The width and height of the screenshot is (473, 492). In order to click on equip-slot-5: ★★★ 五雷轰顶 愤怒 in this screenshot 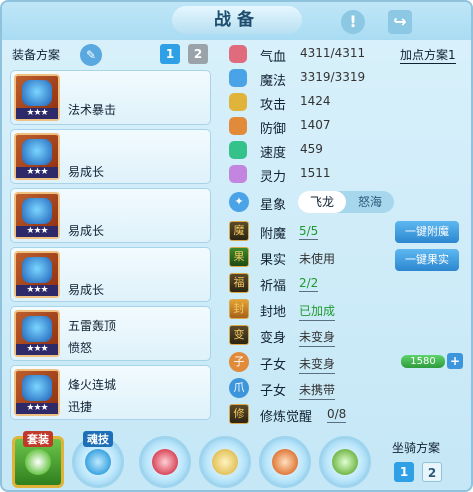, I will do `click(110, 333)`.